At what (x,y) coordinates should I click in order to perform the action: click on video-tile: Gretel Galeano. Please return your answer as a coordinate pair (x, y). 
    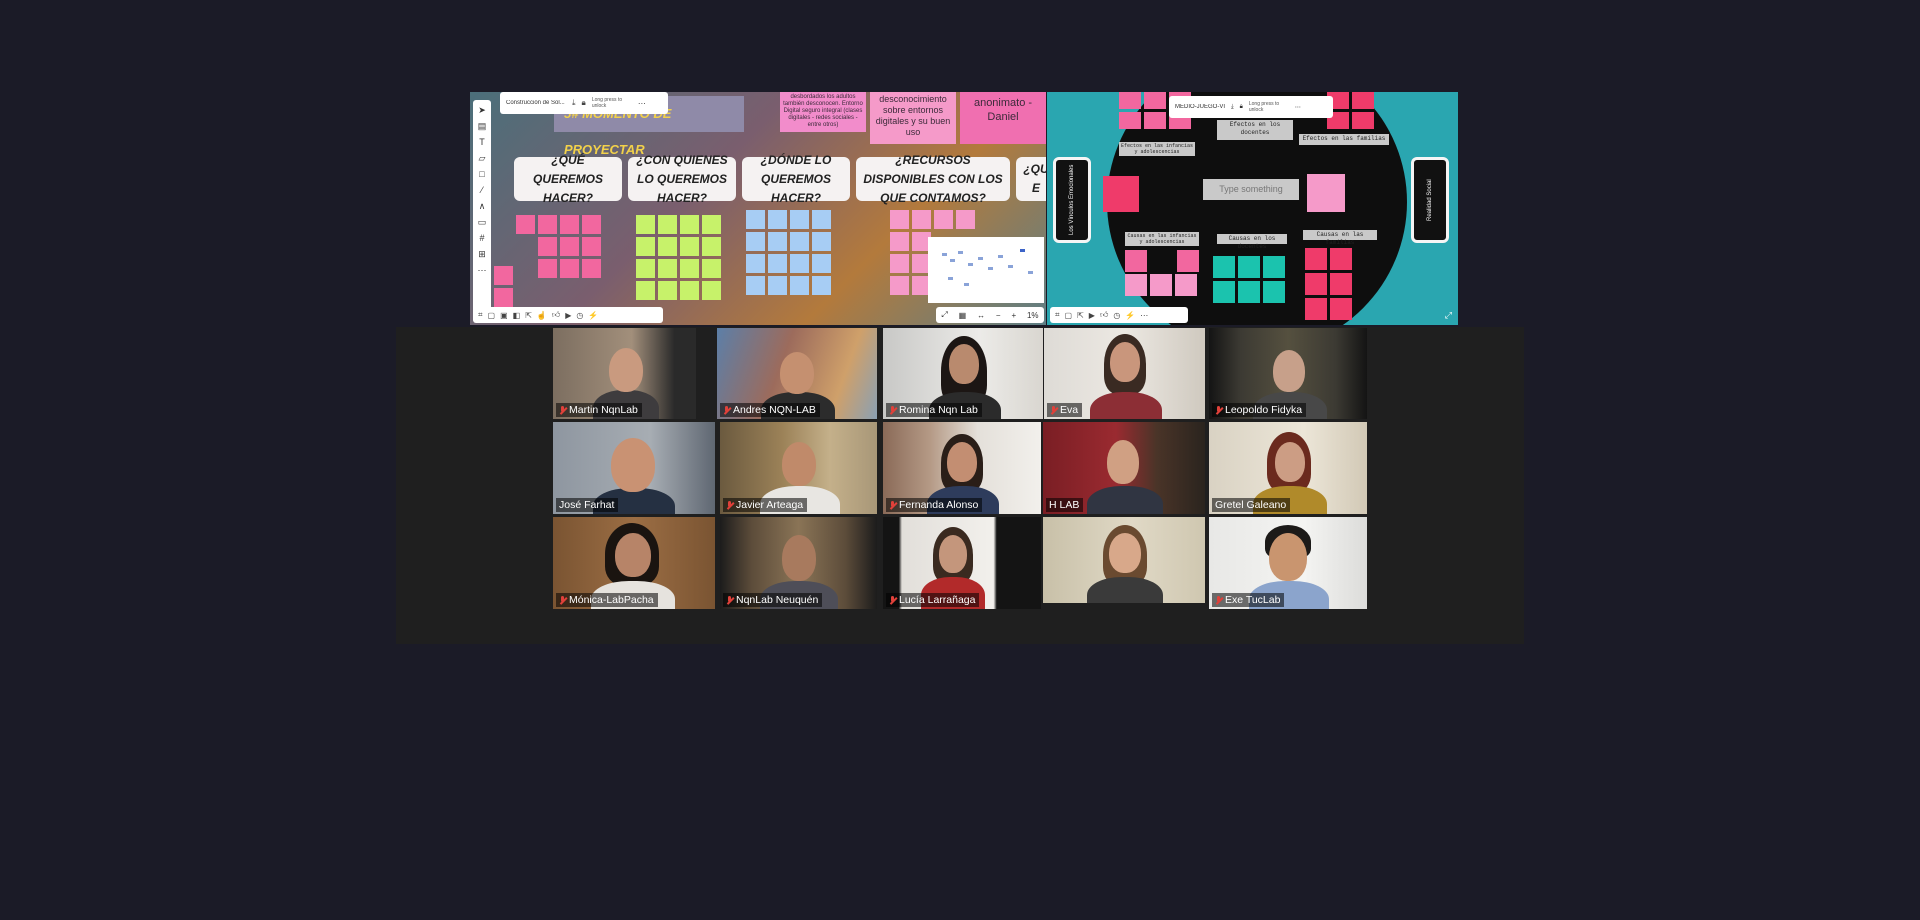
    Looking at the image, I should click on (1288, 468).